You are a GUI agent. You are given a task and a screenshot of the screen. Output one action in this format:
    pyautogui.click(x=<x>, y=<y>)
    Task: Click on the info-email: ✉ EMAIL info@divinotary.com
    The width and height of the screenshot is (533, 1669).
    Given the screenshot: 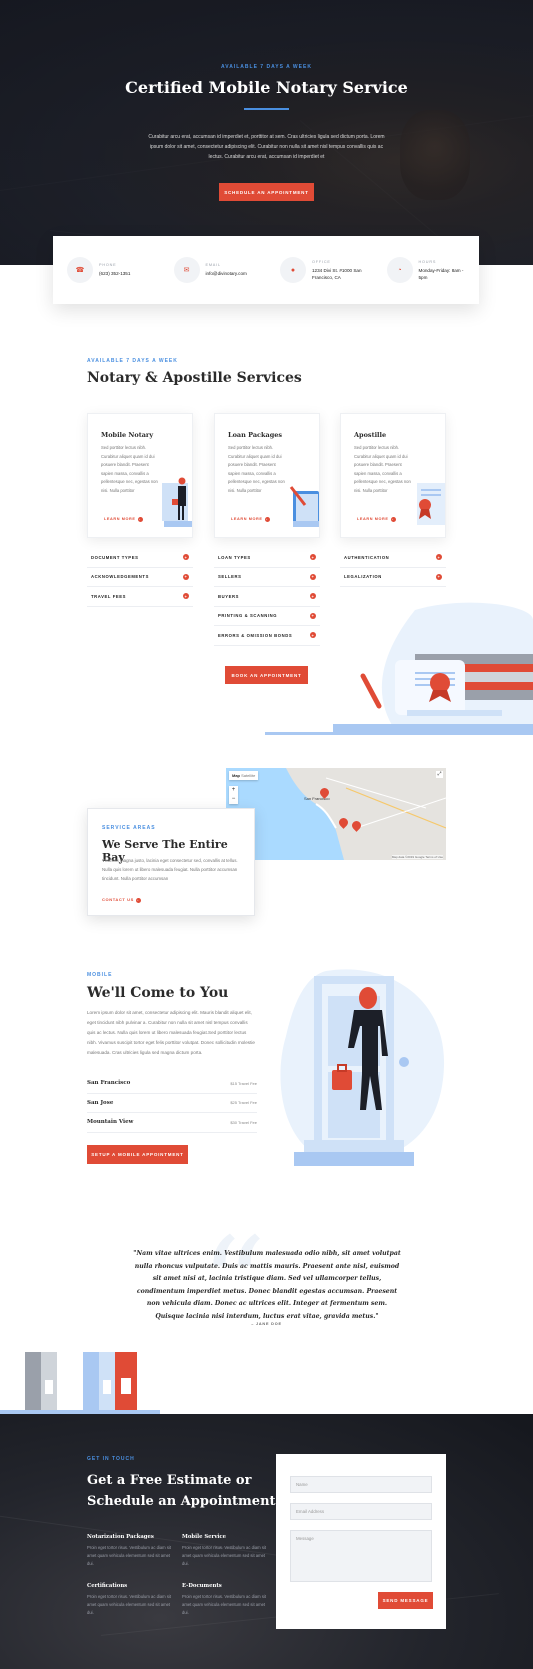 What is the action you would take?
    pyautogui.click(x=213, y=270)
    